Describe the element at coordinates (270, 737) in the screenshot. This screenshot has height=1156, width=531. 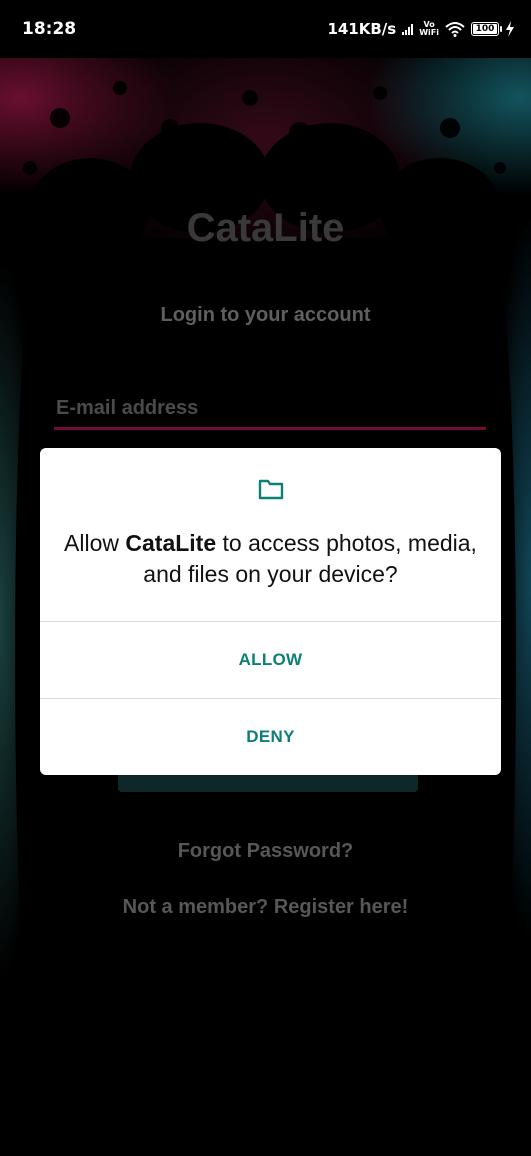
I see `deny-button: DENY` at that location.